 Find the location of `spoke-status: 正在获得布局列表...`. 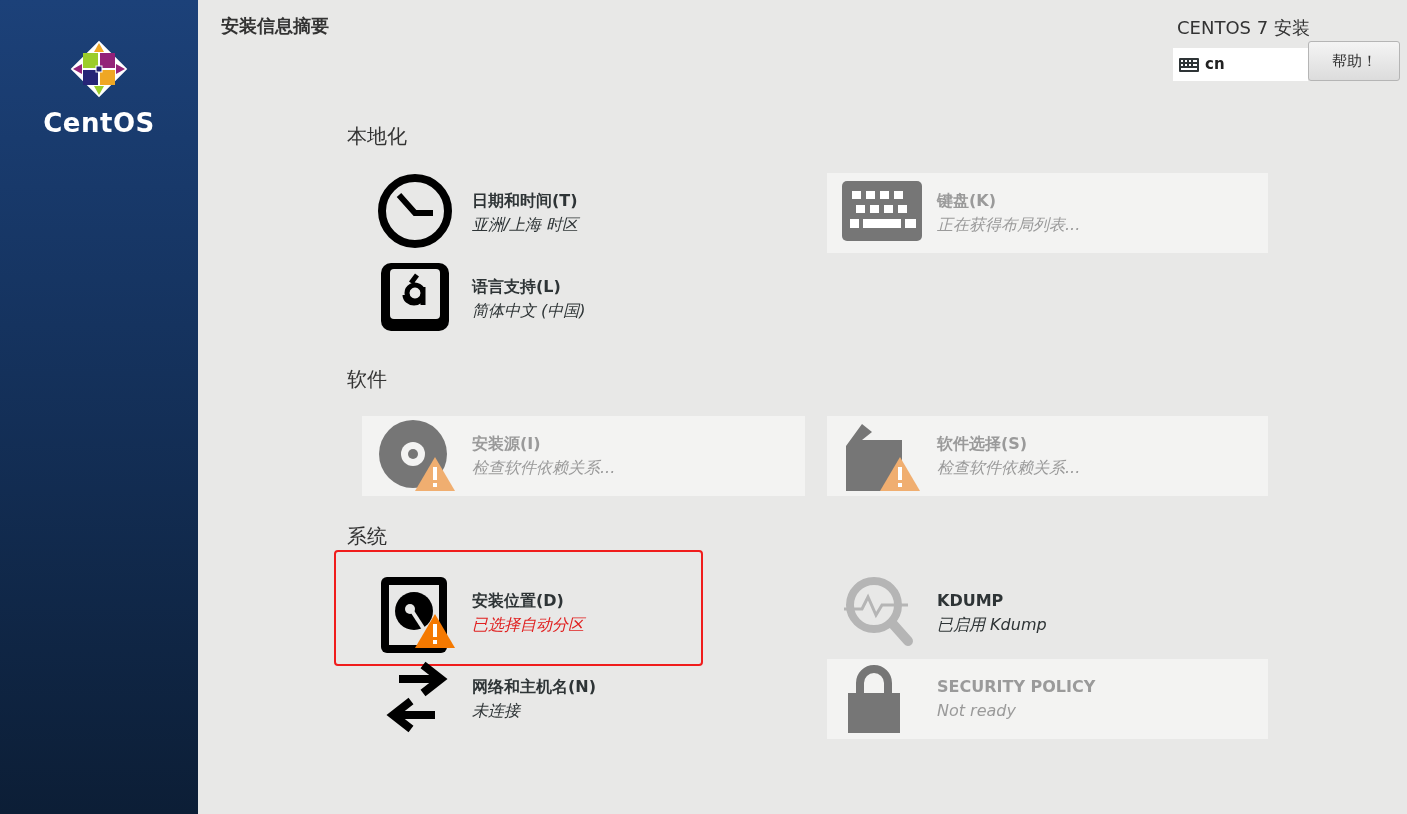

spoke-status: 正在获得布局列表... is located at coordinates (1009, 225).